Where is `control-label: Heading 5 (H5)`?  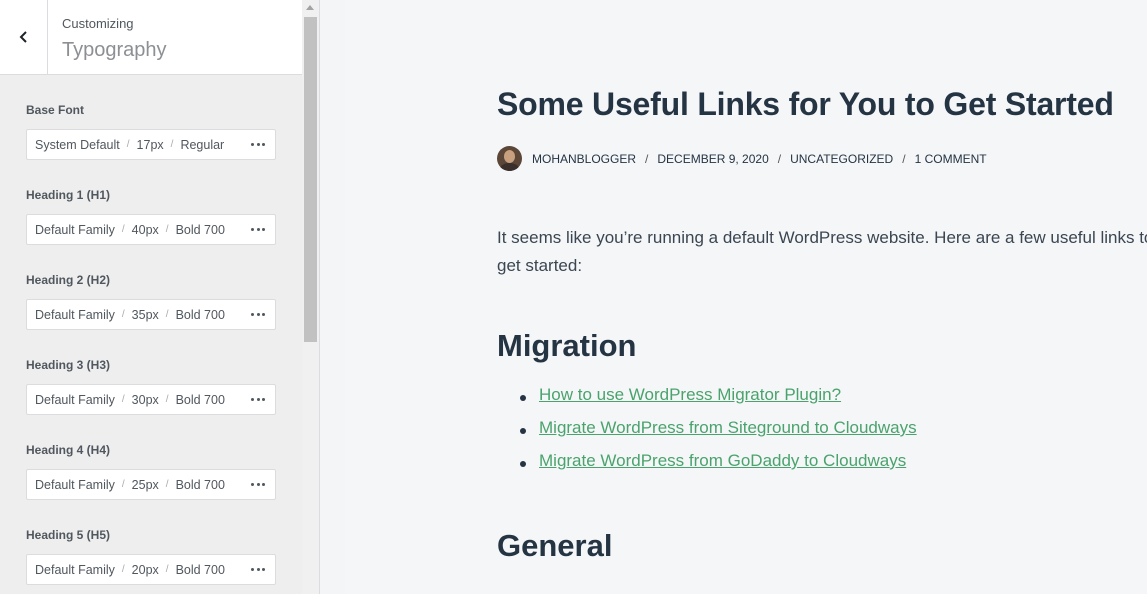 control-label: Heading 5 (H5) is located at coordinates (68, 535).